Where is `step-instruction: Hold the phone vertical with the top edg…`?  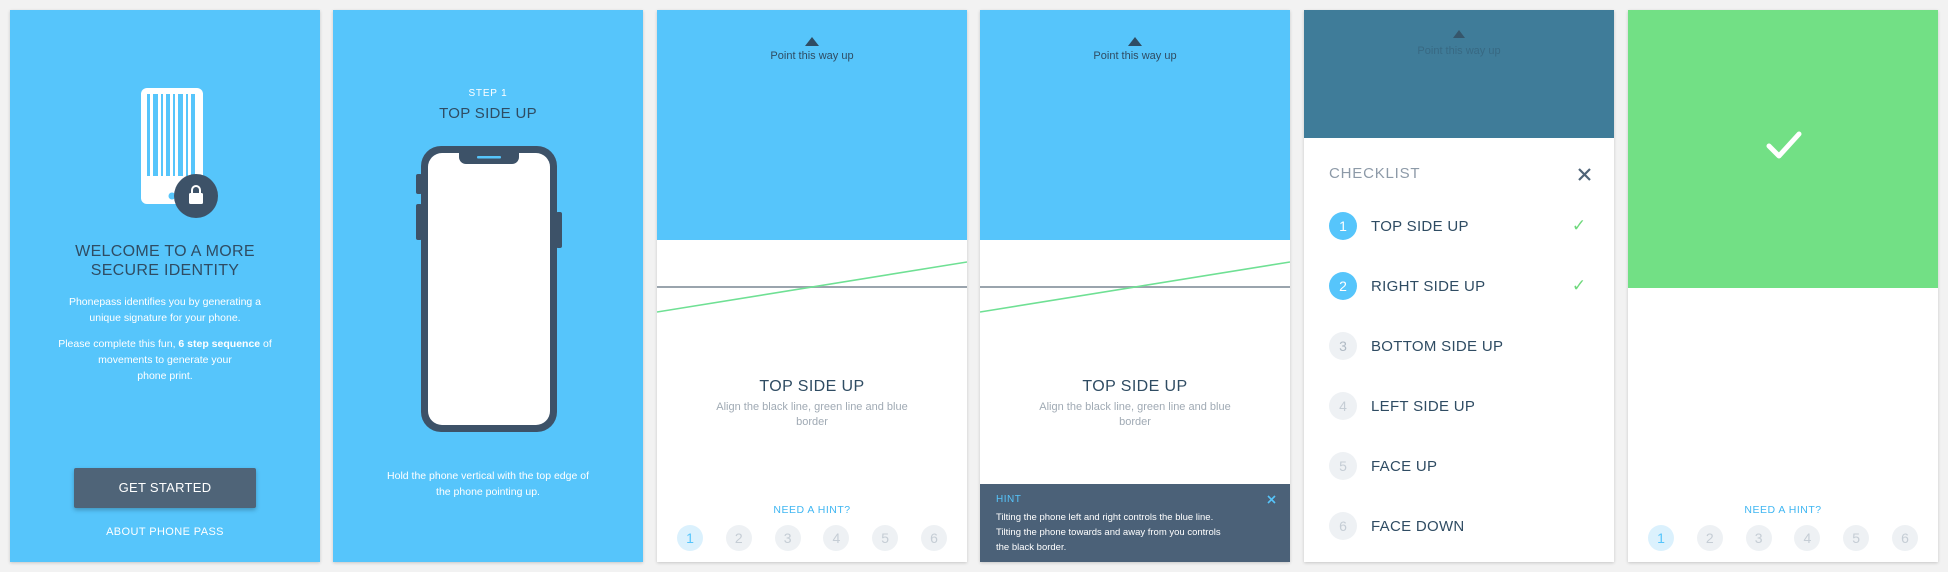
step-instruction: Hold the phone vertical with the top edg… is located at coordinates (488, 484).